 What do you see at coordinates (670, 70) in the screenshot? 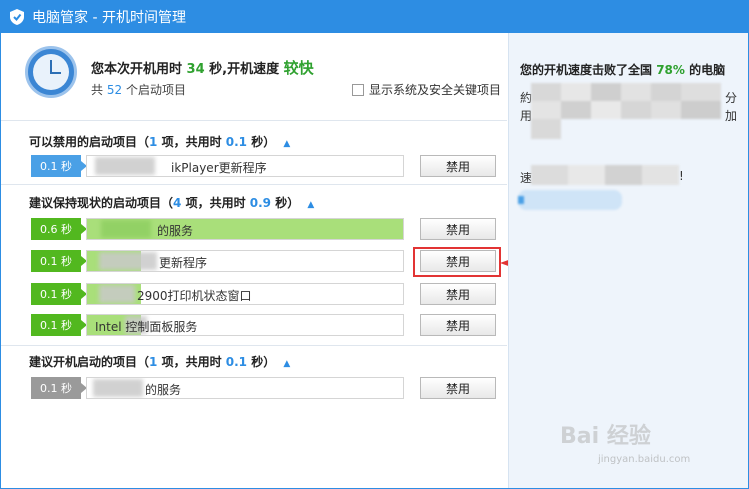
I see `speed-rank-percent: 78%` at bounding box center [670, 70].